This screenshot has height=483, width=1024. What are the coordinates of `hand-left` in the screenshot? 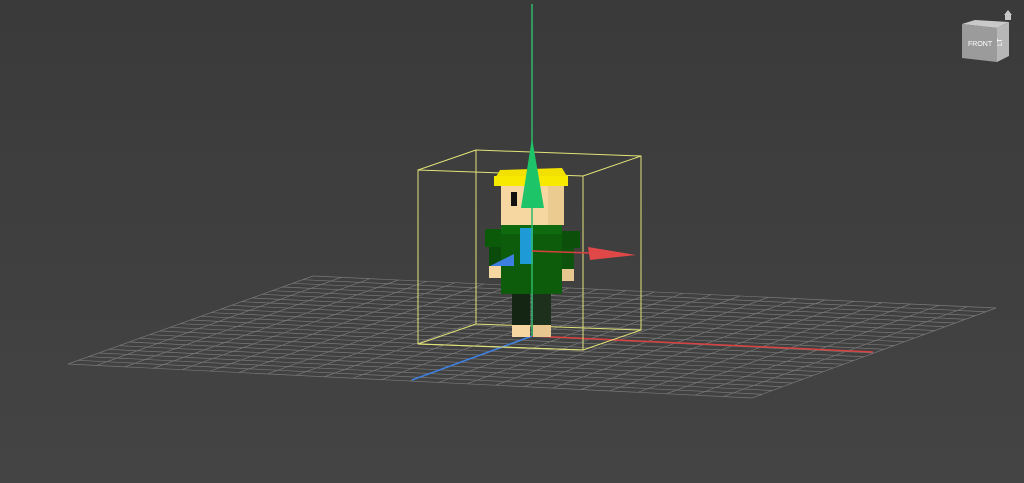 It's located at (495, 272).